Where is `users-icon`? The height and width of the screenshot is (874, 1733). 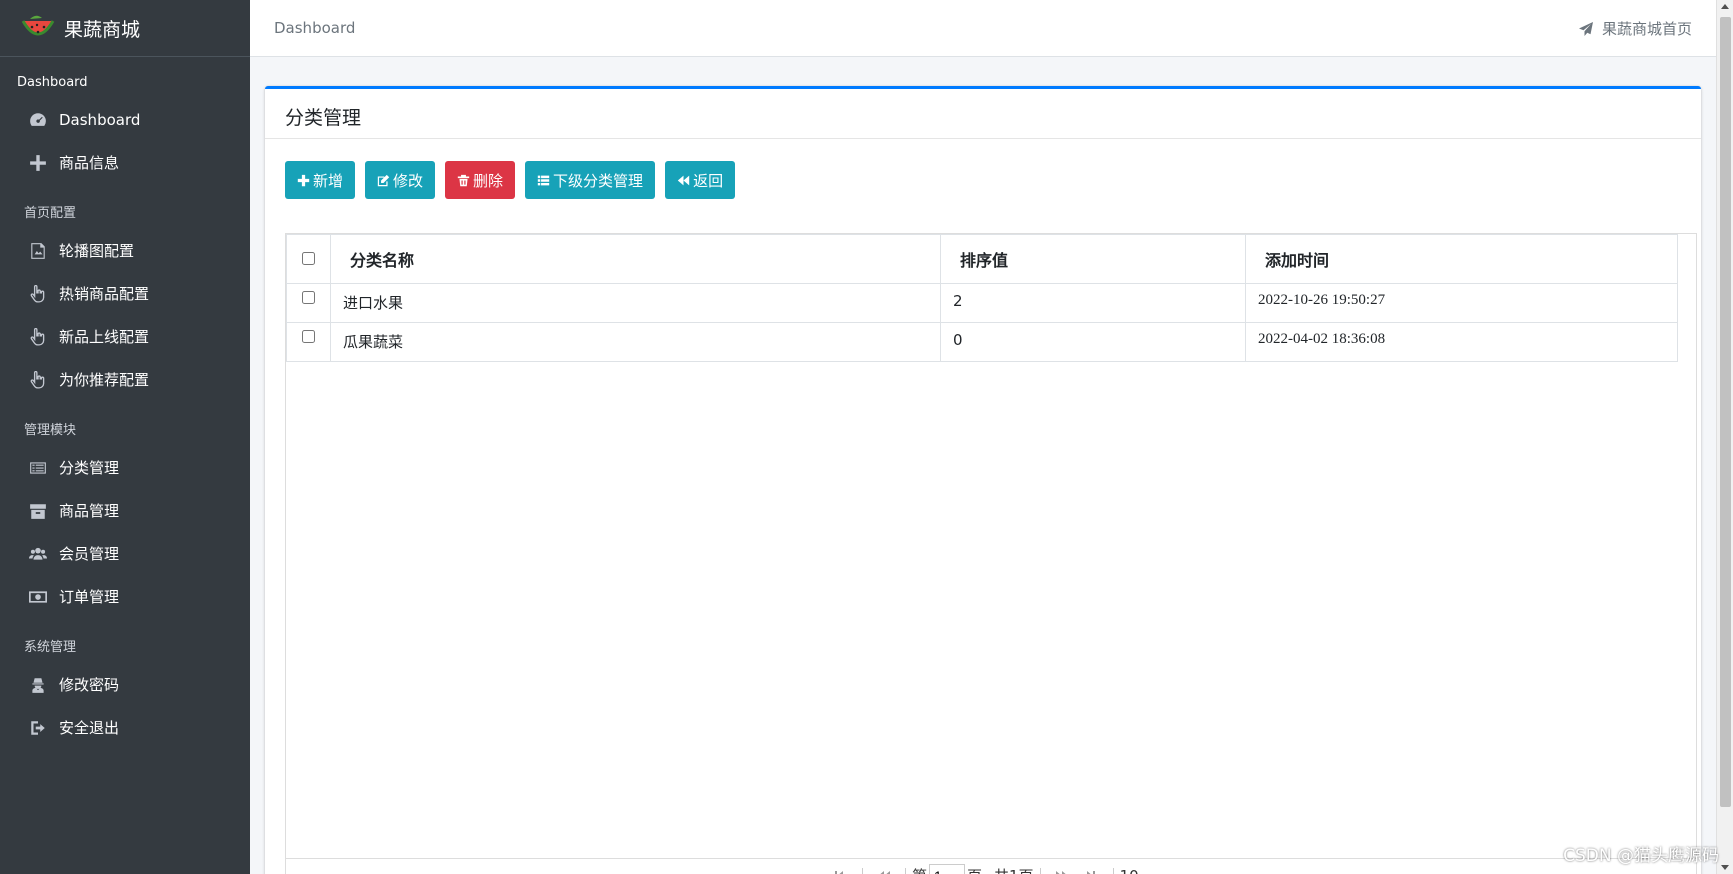
users-icon is located at coordinates (38, 554).